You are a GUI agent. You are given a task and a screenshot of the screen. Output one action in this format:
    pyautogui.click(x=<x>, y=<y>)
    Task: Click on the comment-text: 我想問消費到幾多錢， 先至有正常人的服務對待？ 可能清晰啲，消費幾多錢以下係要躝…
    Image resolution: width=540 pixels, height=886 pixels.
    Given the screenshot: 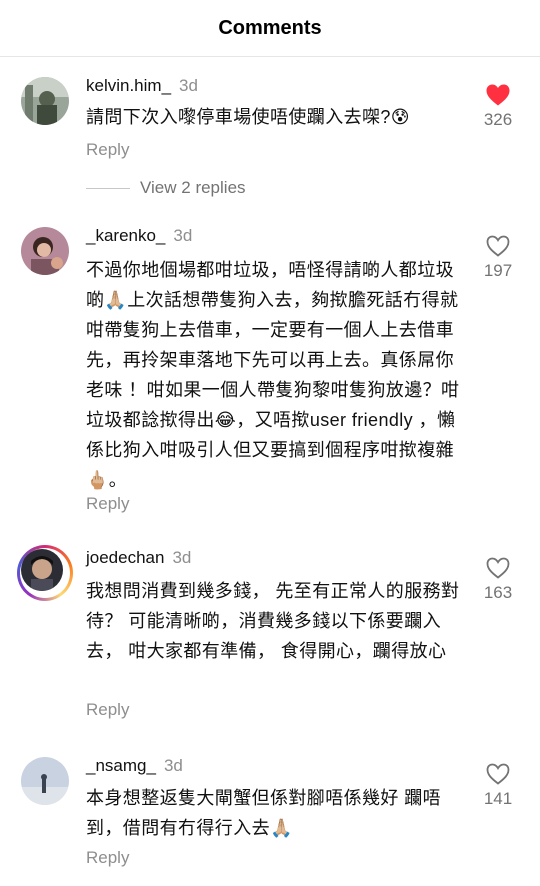 What is the action you would take?
    pyautogui.click(x=273, y=621)
    